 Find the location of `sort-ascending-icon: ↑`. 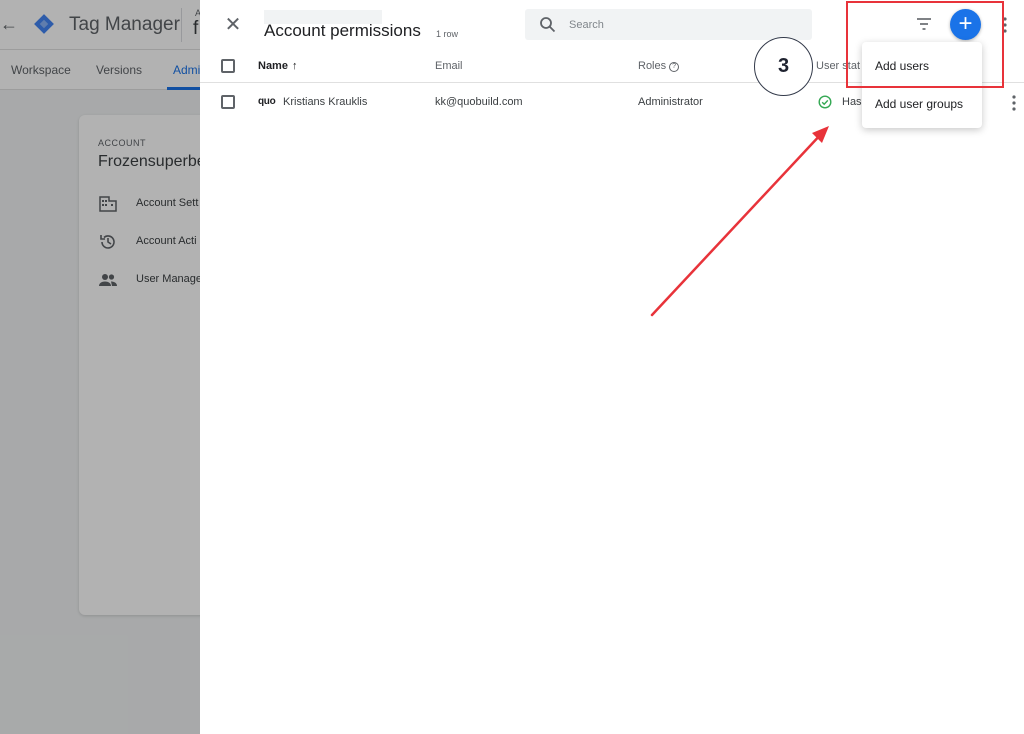

sort-ascending-icon: ↑ is located at coordinates (294, 66).